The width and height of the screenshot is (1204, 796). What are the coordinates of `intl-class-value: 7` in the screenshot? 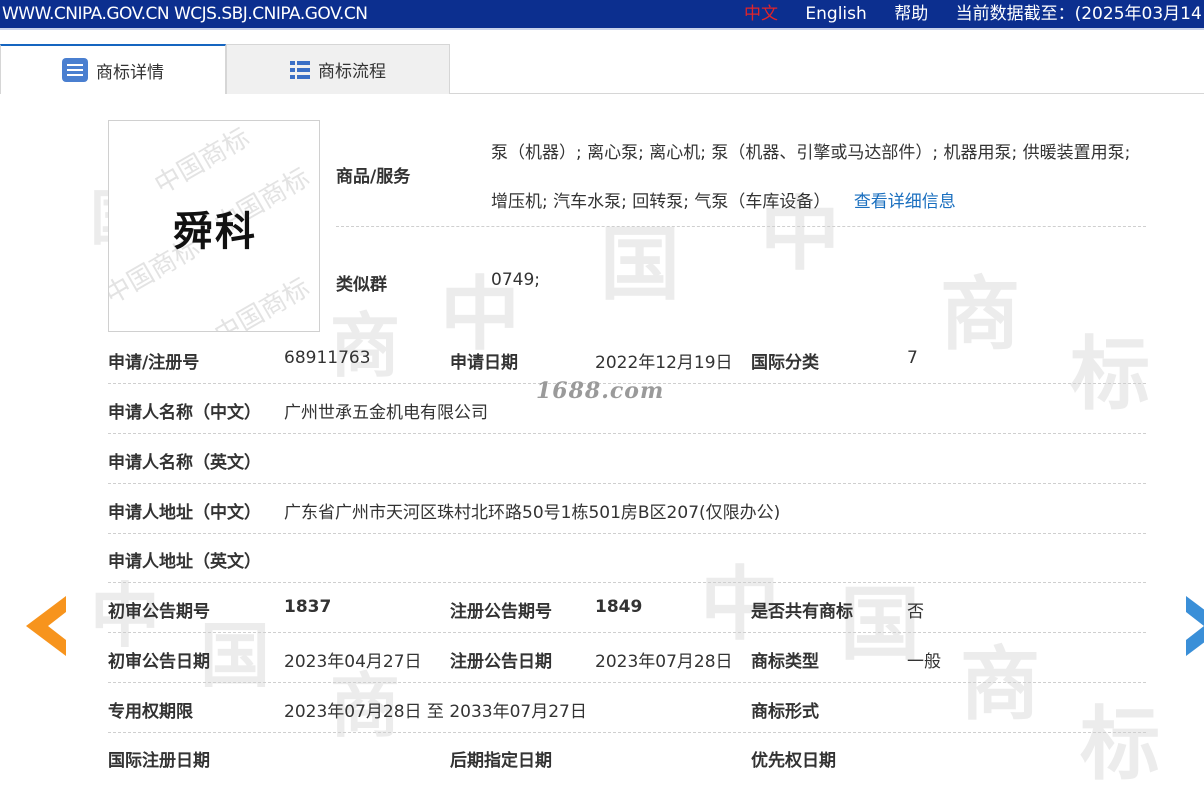 It's located at (912, 358).